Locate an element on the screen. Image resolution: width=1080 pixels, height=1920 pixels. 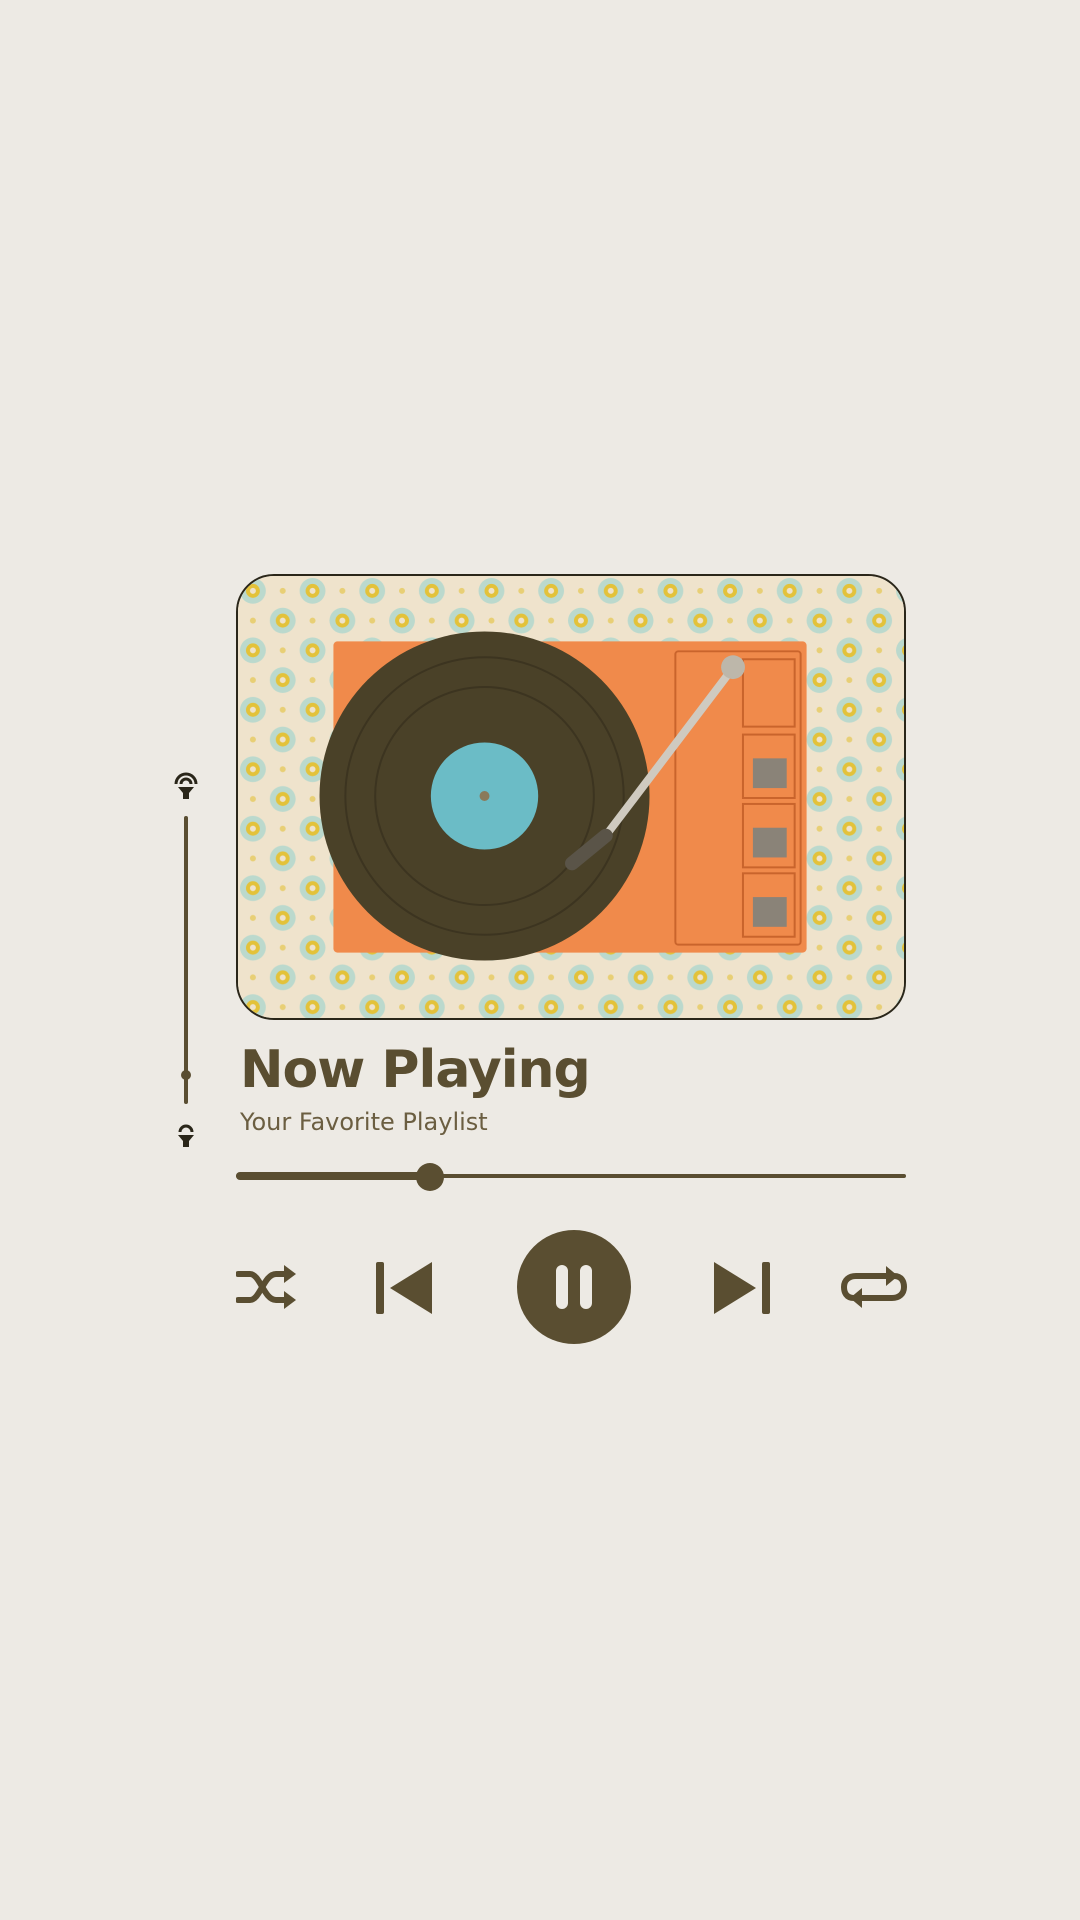
skip-next-icon is located at coordinates (742, 1288).